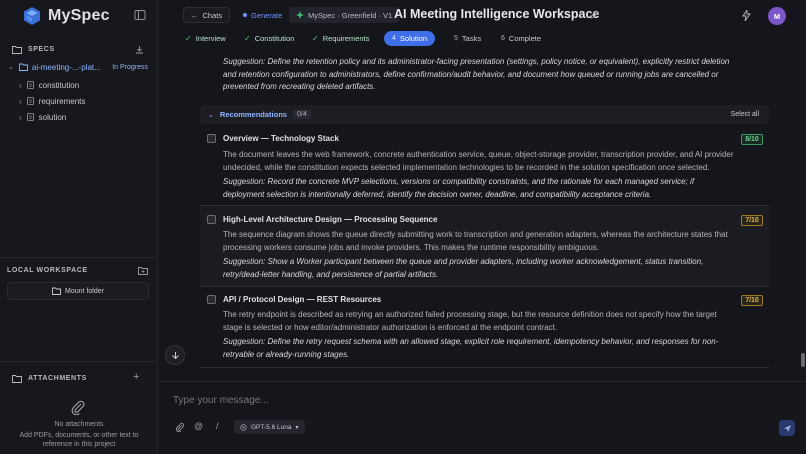 The height and width of the screenshot is (454, 806). I want to click on tree-item-project: ⌄ ai-meeting-...-plat... In Progress, so click(79, 67).